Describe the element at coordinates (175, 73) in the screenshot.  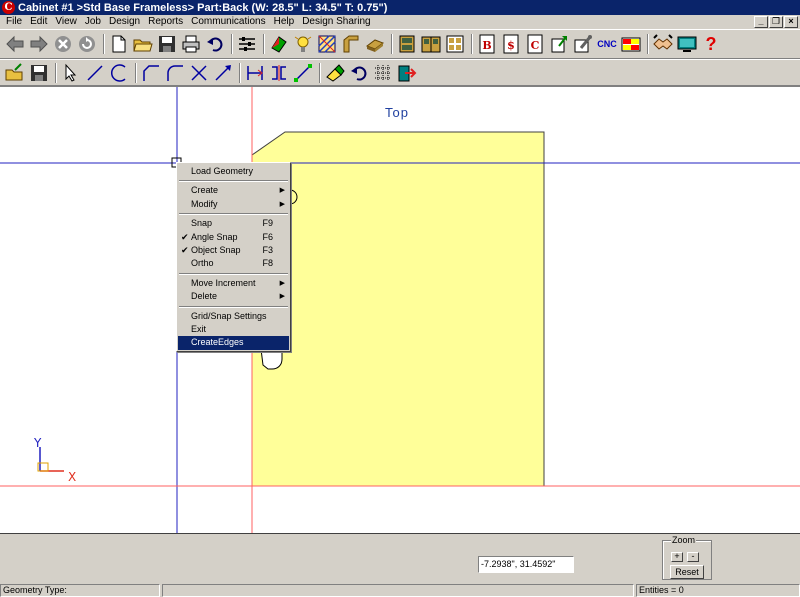
I see `fillet-icon` at that location.